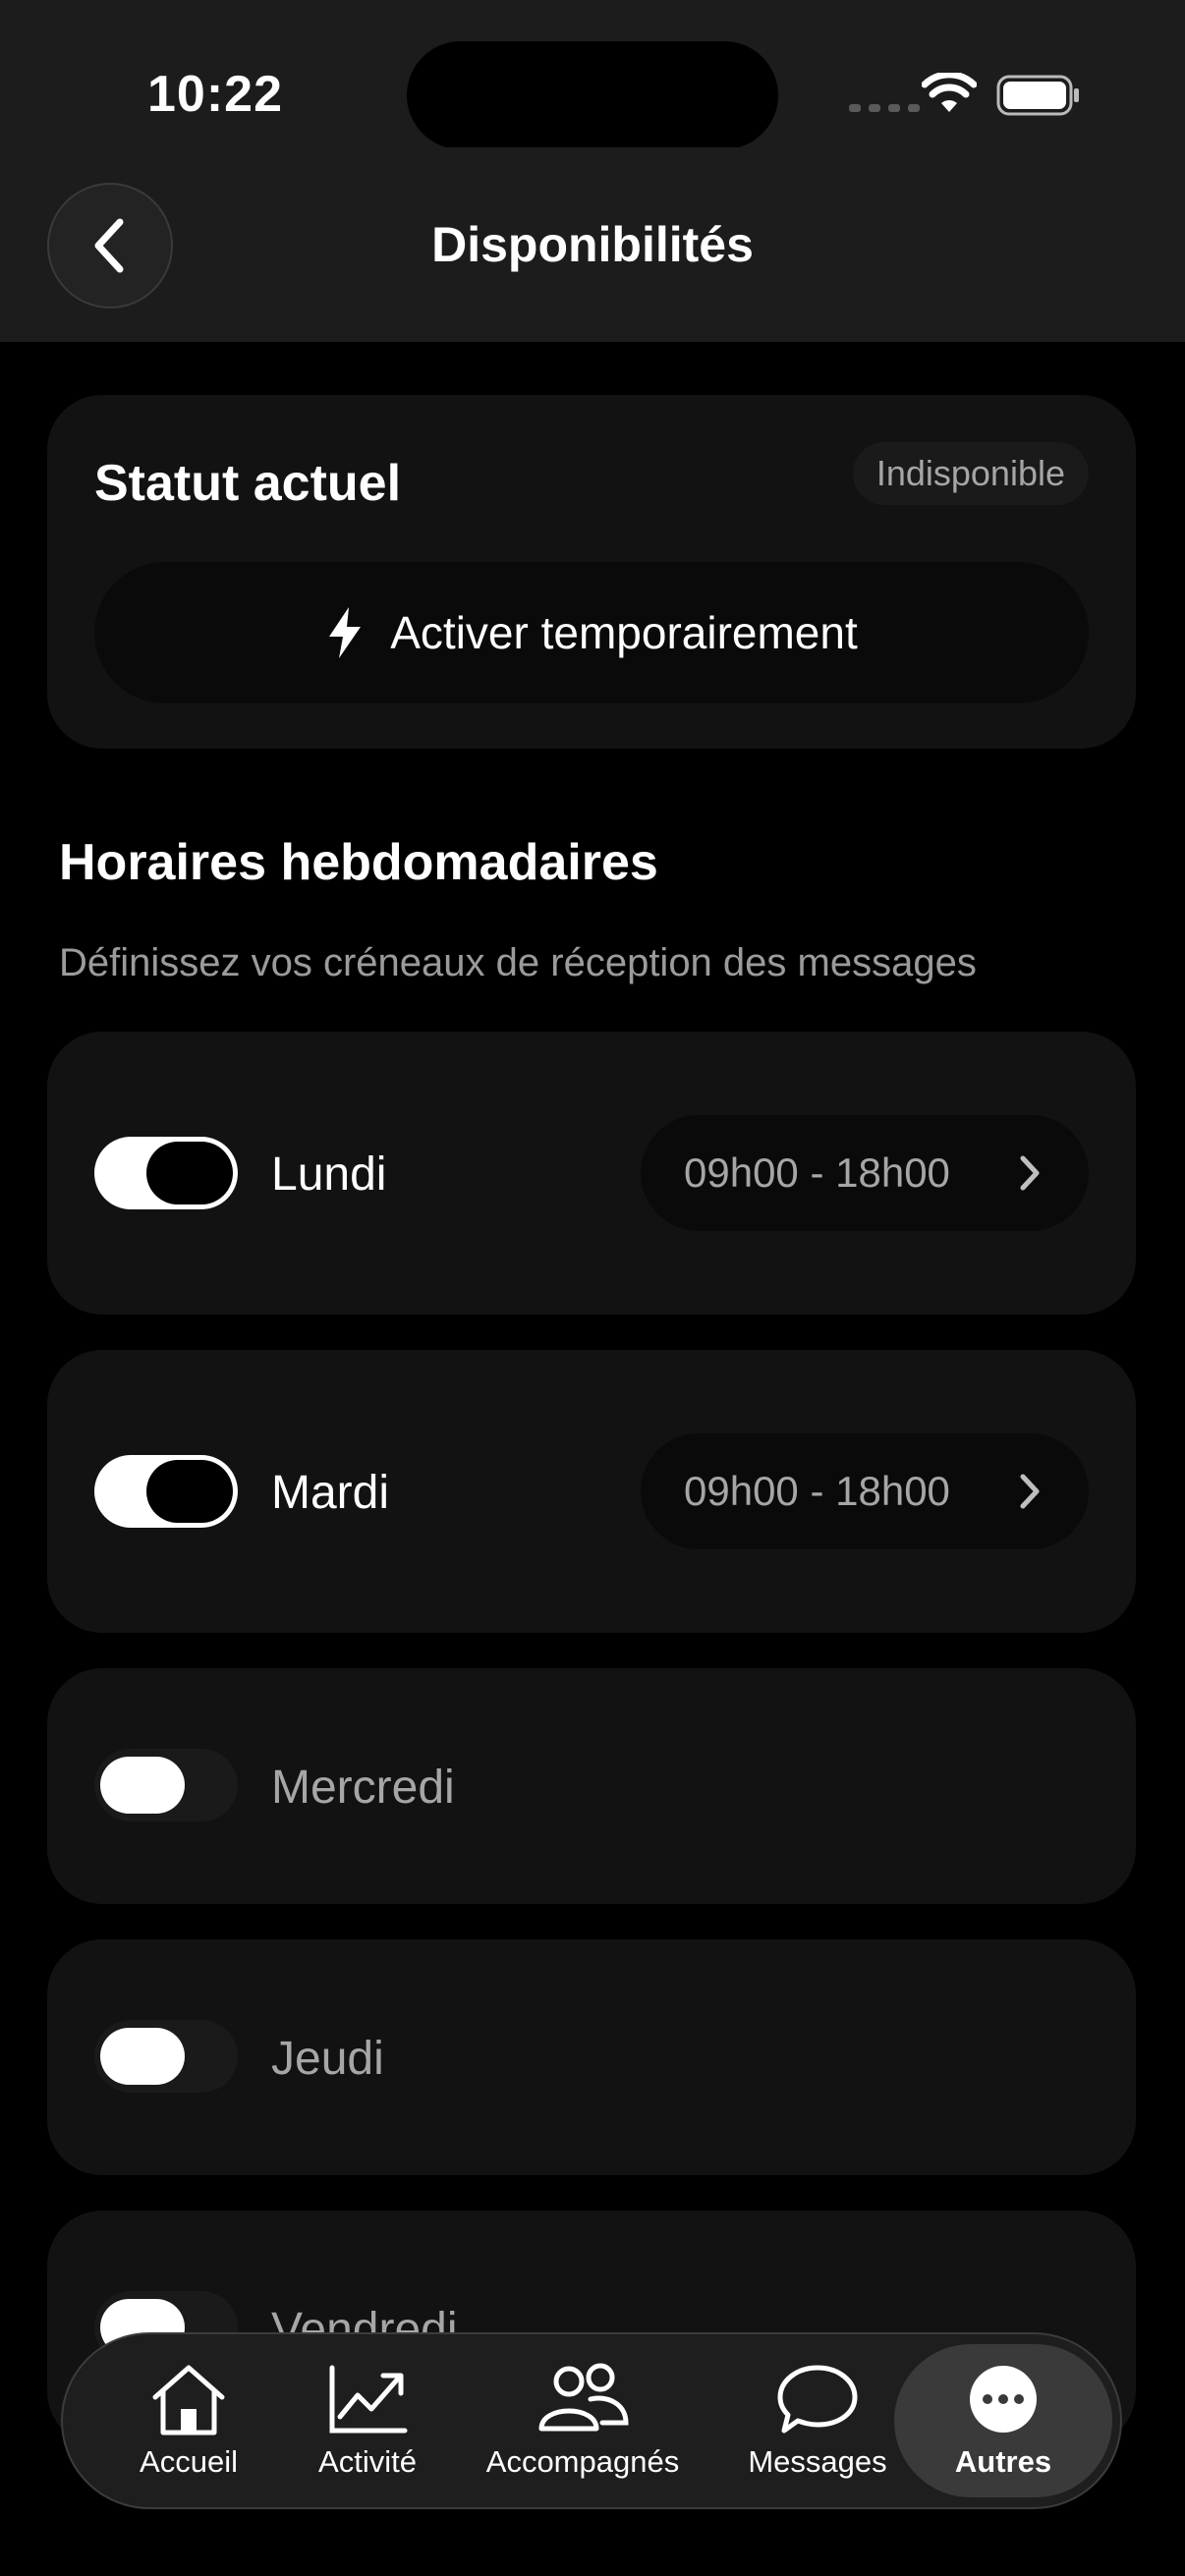 This screenshot has width=1185, height=2576. Describe the element at coordinates (369, 2399) in the screenshot. I see `chart-trend-icon` at that location.